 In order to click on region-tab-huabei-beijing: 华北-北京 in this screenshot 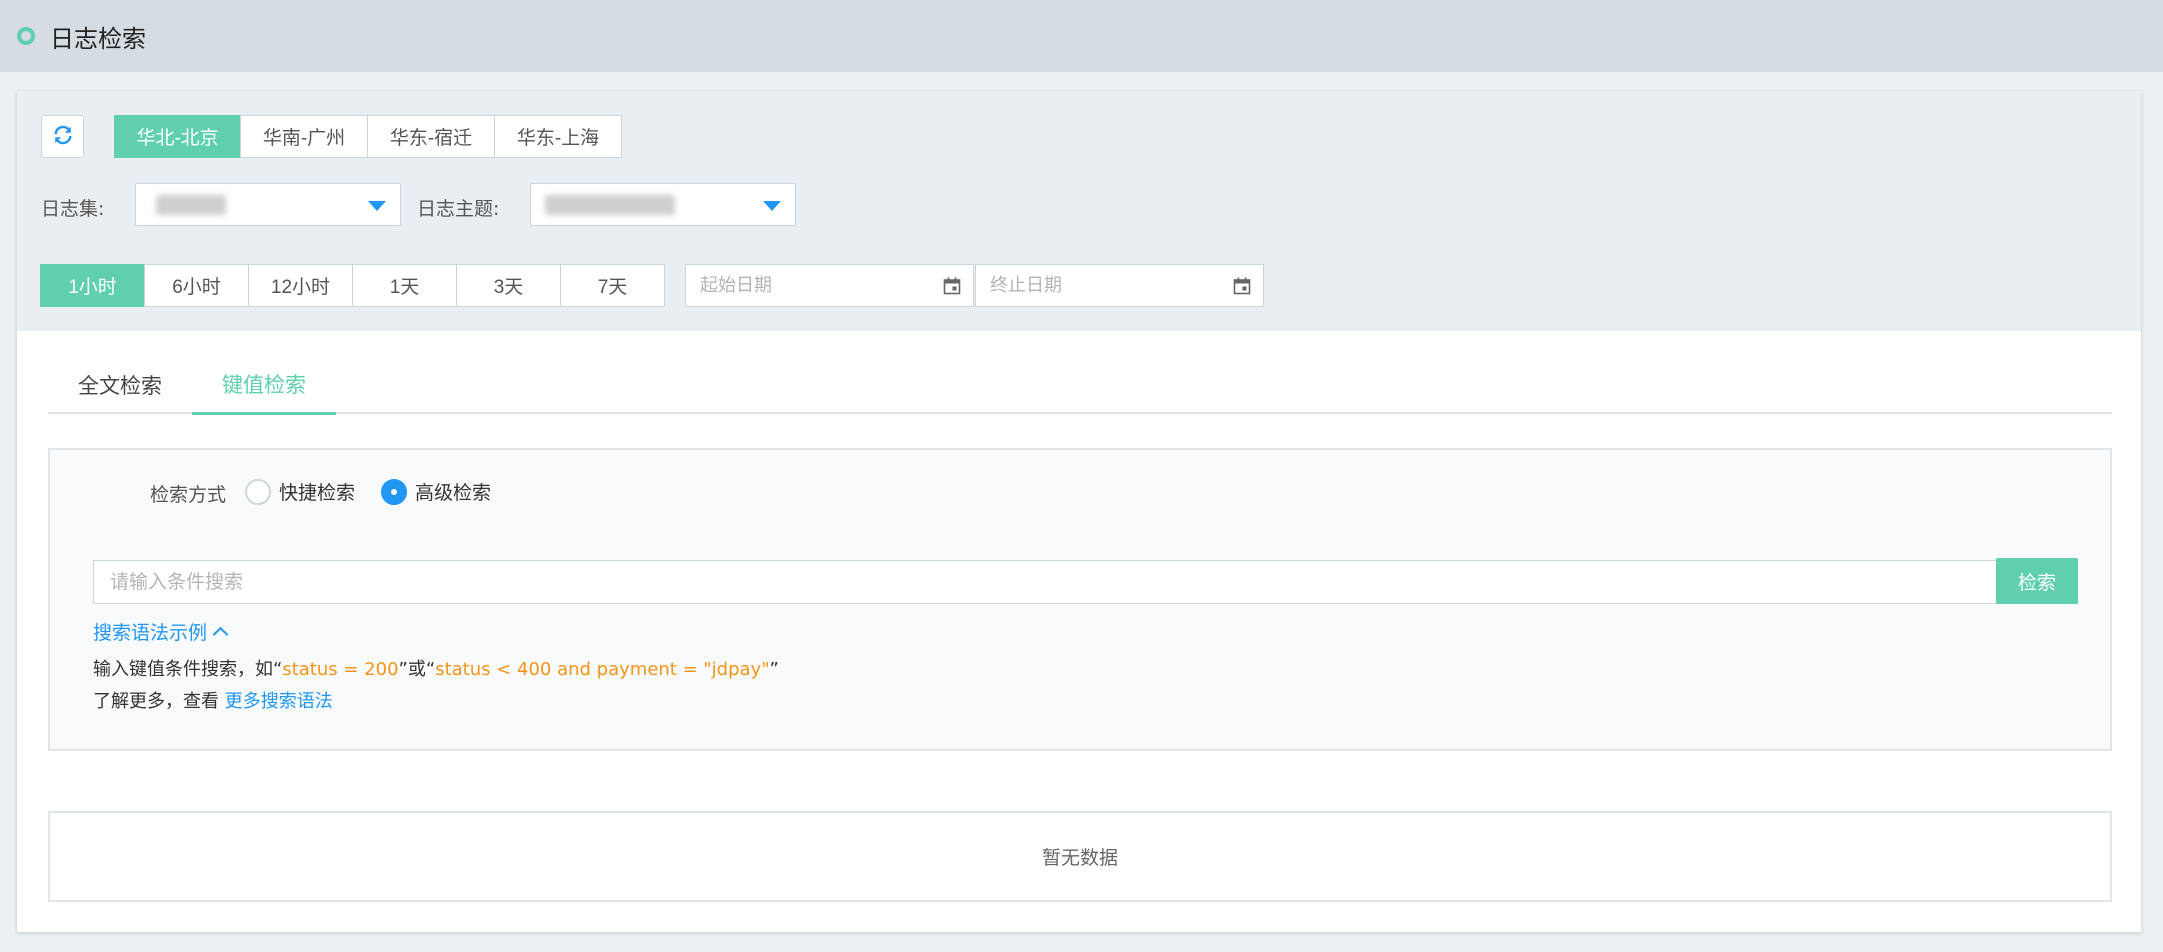, I will do `click(177, 136)`.